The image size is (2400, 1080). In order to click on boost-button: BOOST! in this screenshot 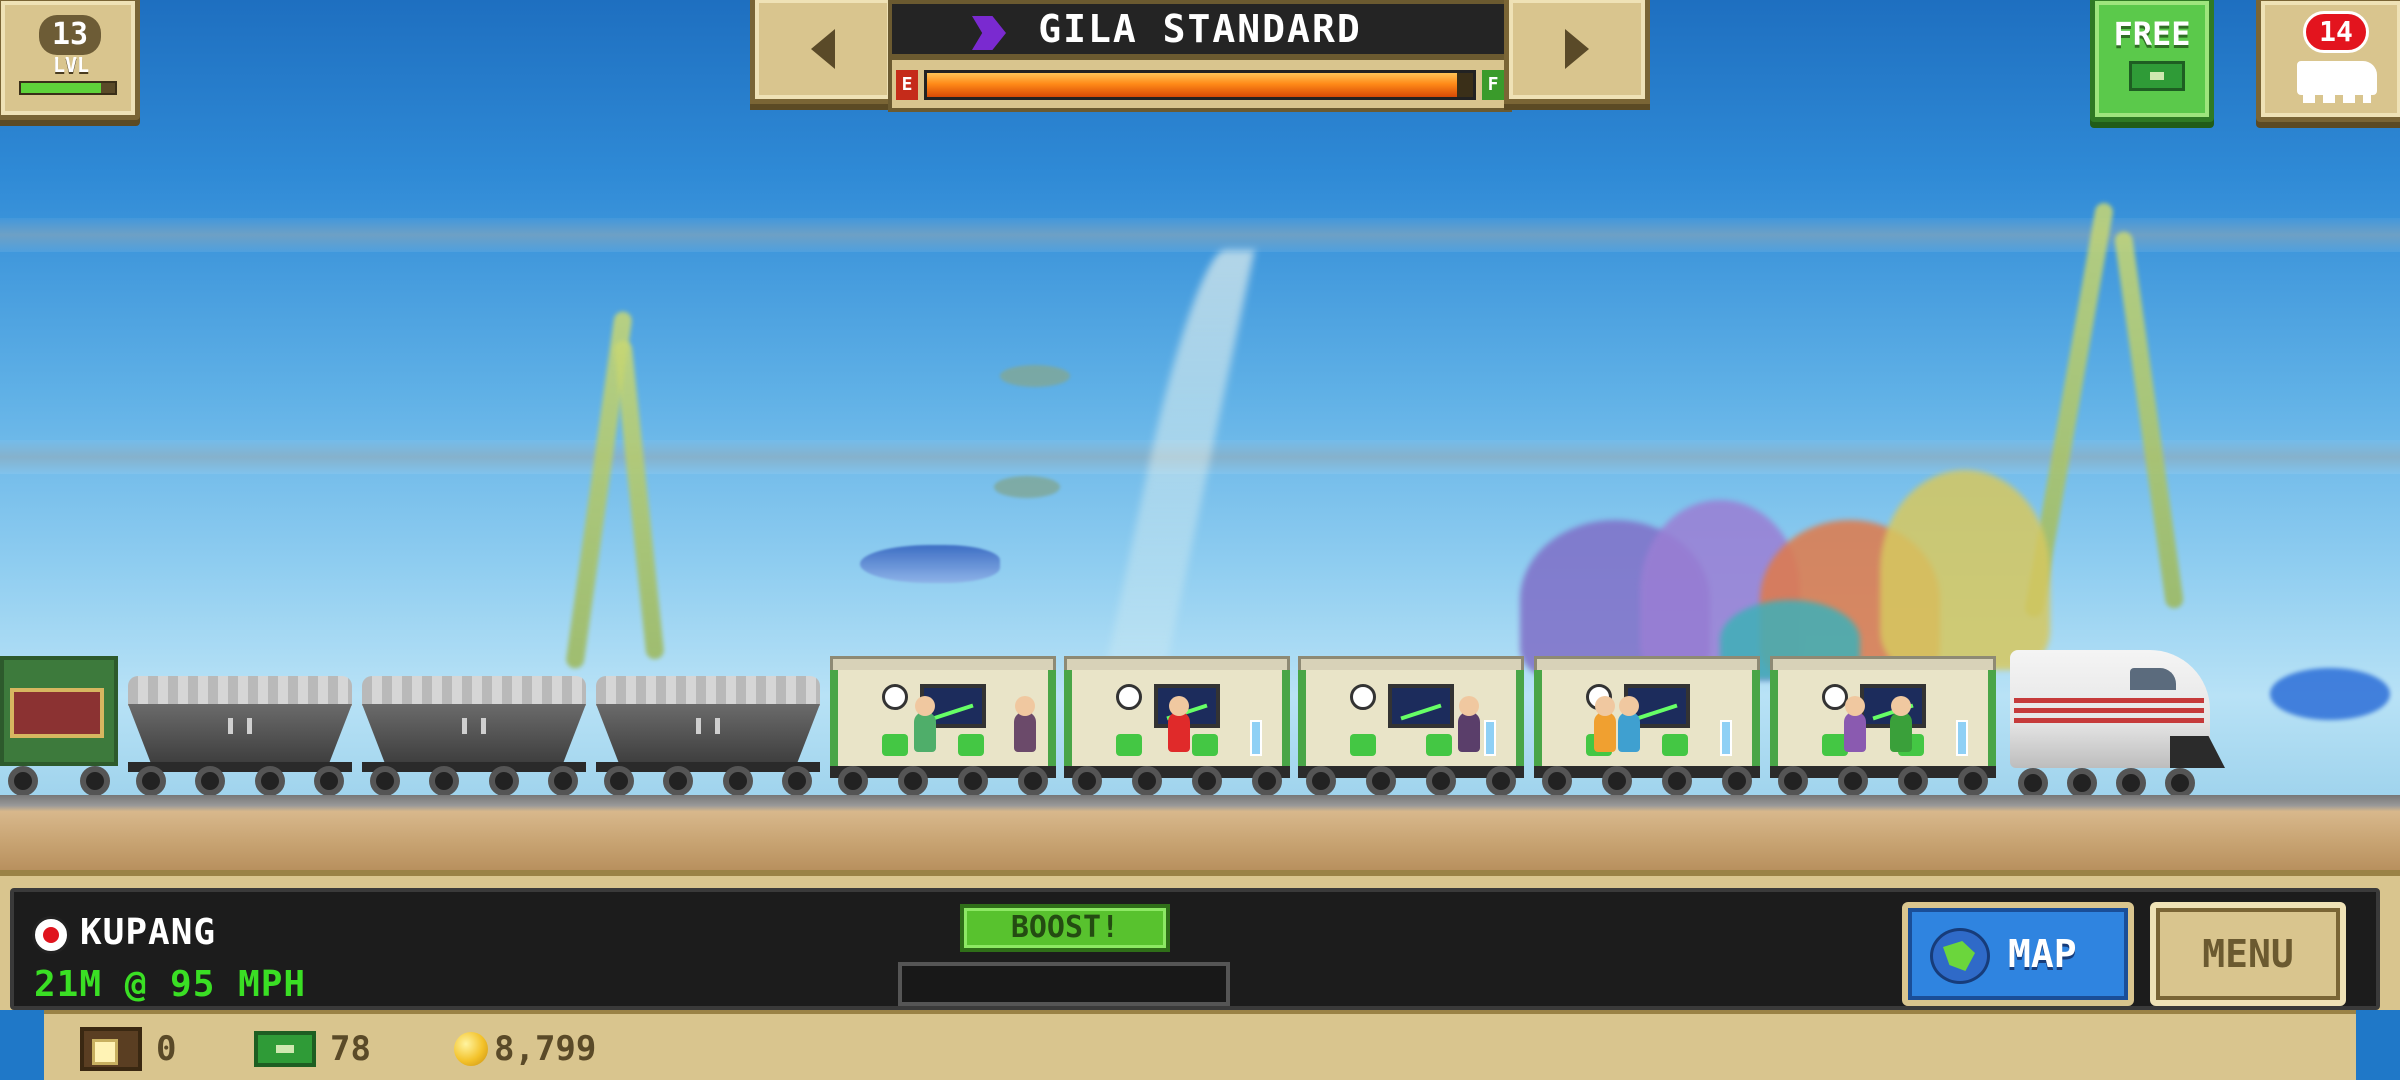, I will do `click(1065, 928)`.